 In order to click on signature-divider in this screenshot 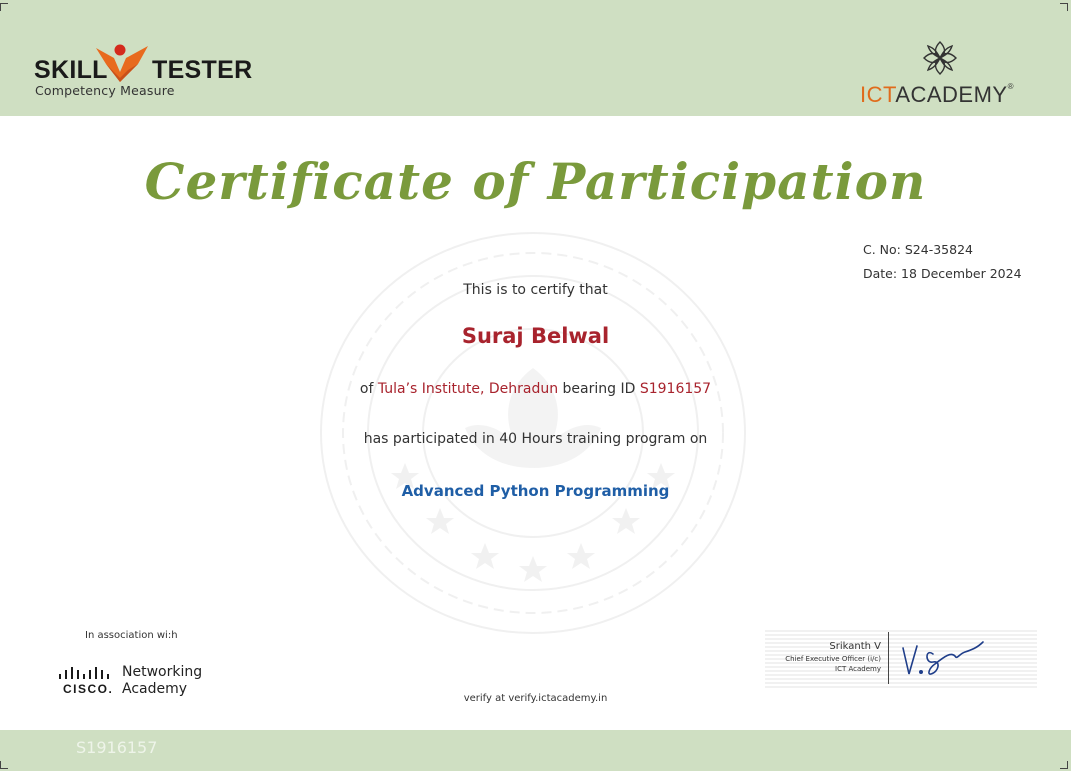, I will do `click(888, 658)`.